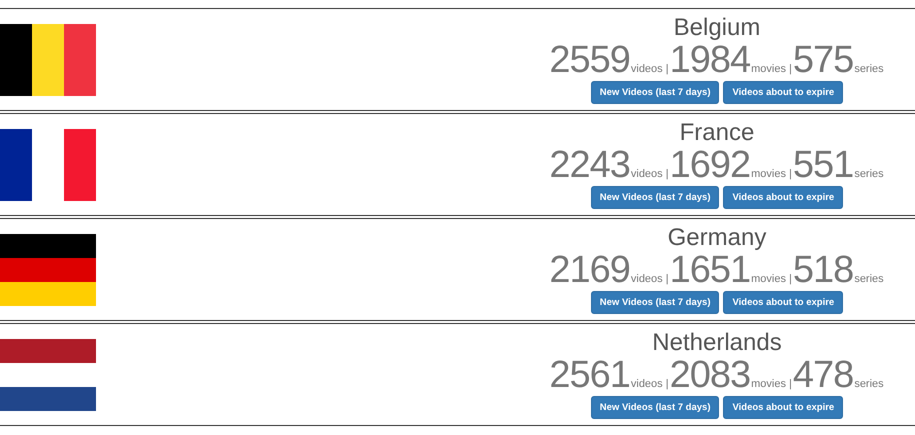  I want to click on count-value: 478, so click(823, 375).